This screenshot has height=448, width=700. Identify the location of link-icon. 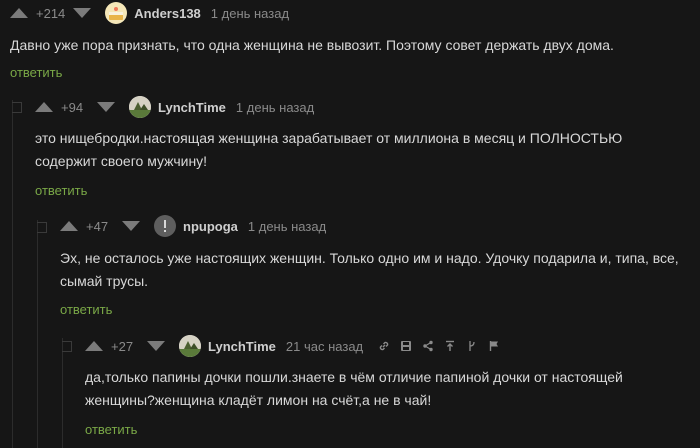
(384, 346).